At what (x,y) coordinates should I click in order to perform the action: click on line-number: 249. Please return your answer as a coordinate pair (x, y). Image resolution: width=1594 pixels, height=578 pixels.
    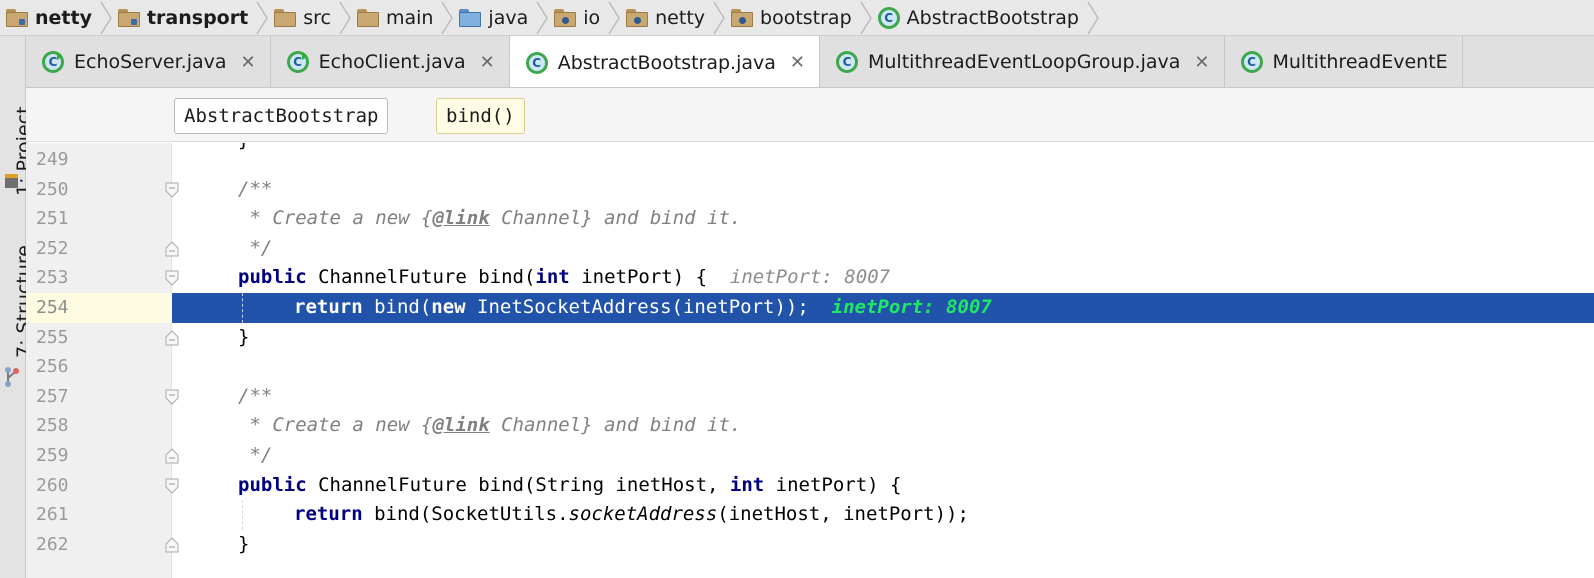
    Looking at the image, I should click on (52, 159).